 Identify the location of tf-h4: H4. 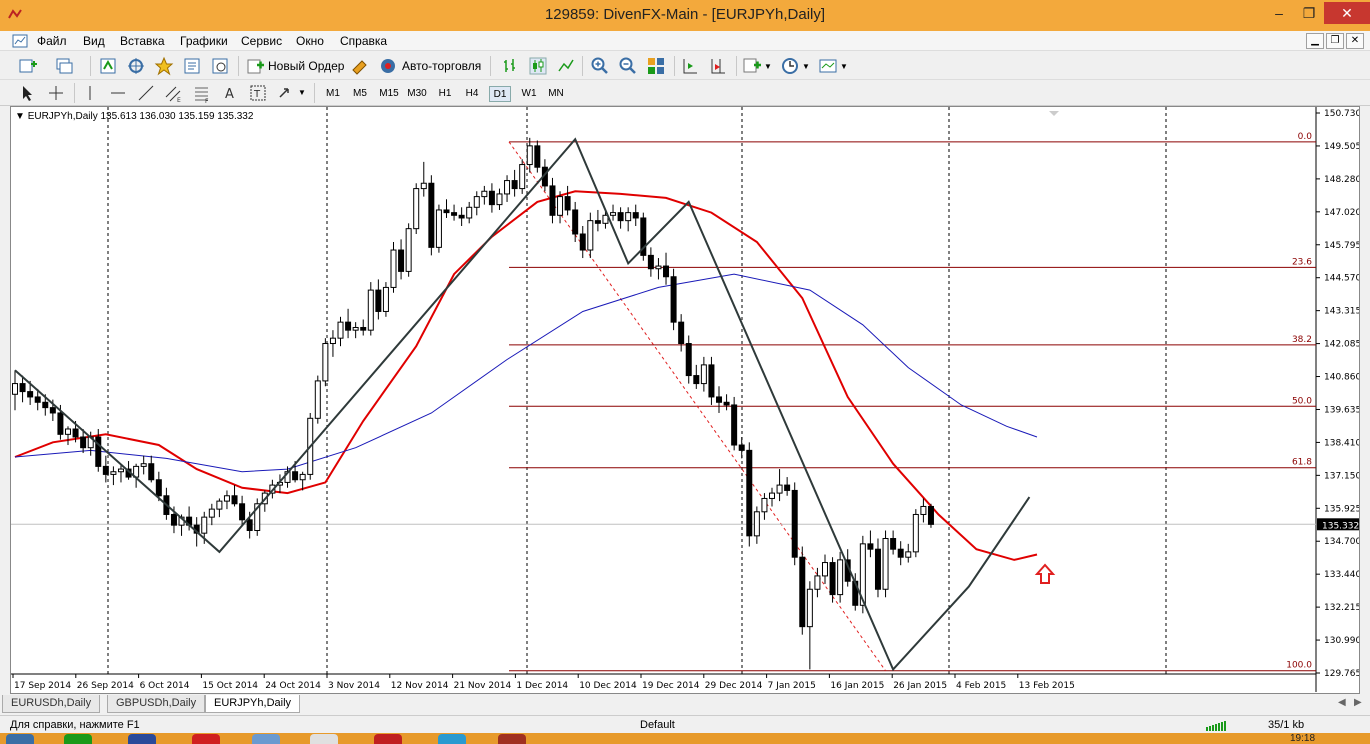
(472, 94).